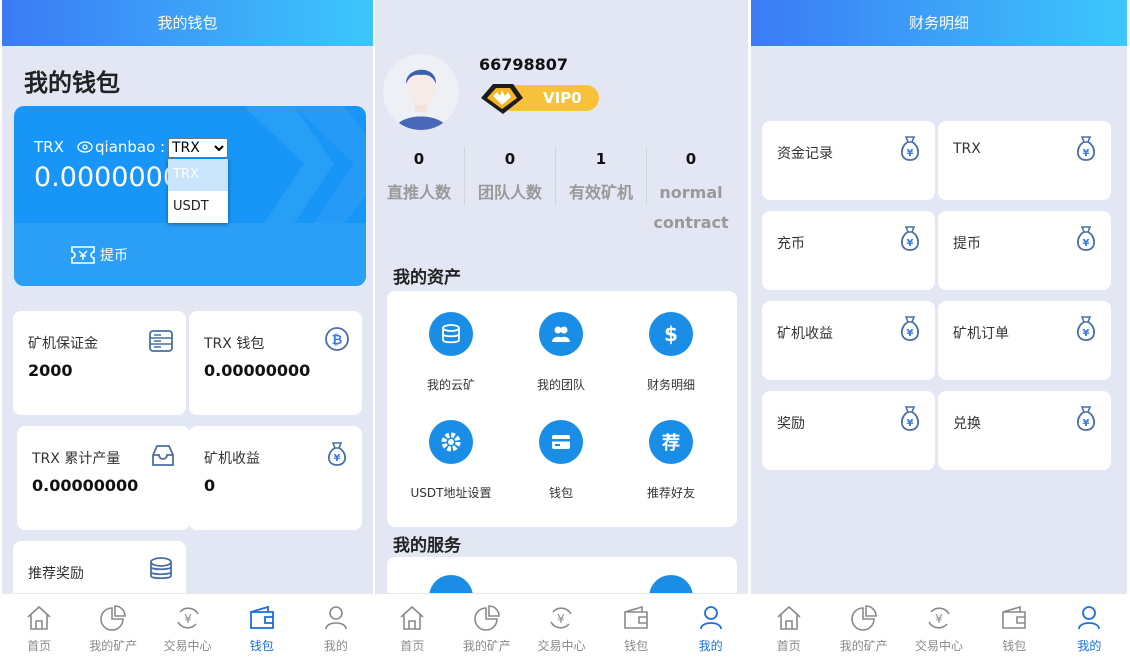 The height and width of the screenshot is (670, 1130). Describe the element at coordinates (187, 23) in the screenshot. I see `wallet-header: 我的钱包` at that location.